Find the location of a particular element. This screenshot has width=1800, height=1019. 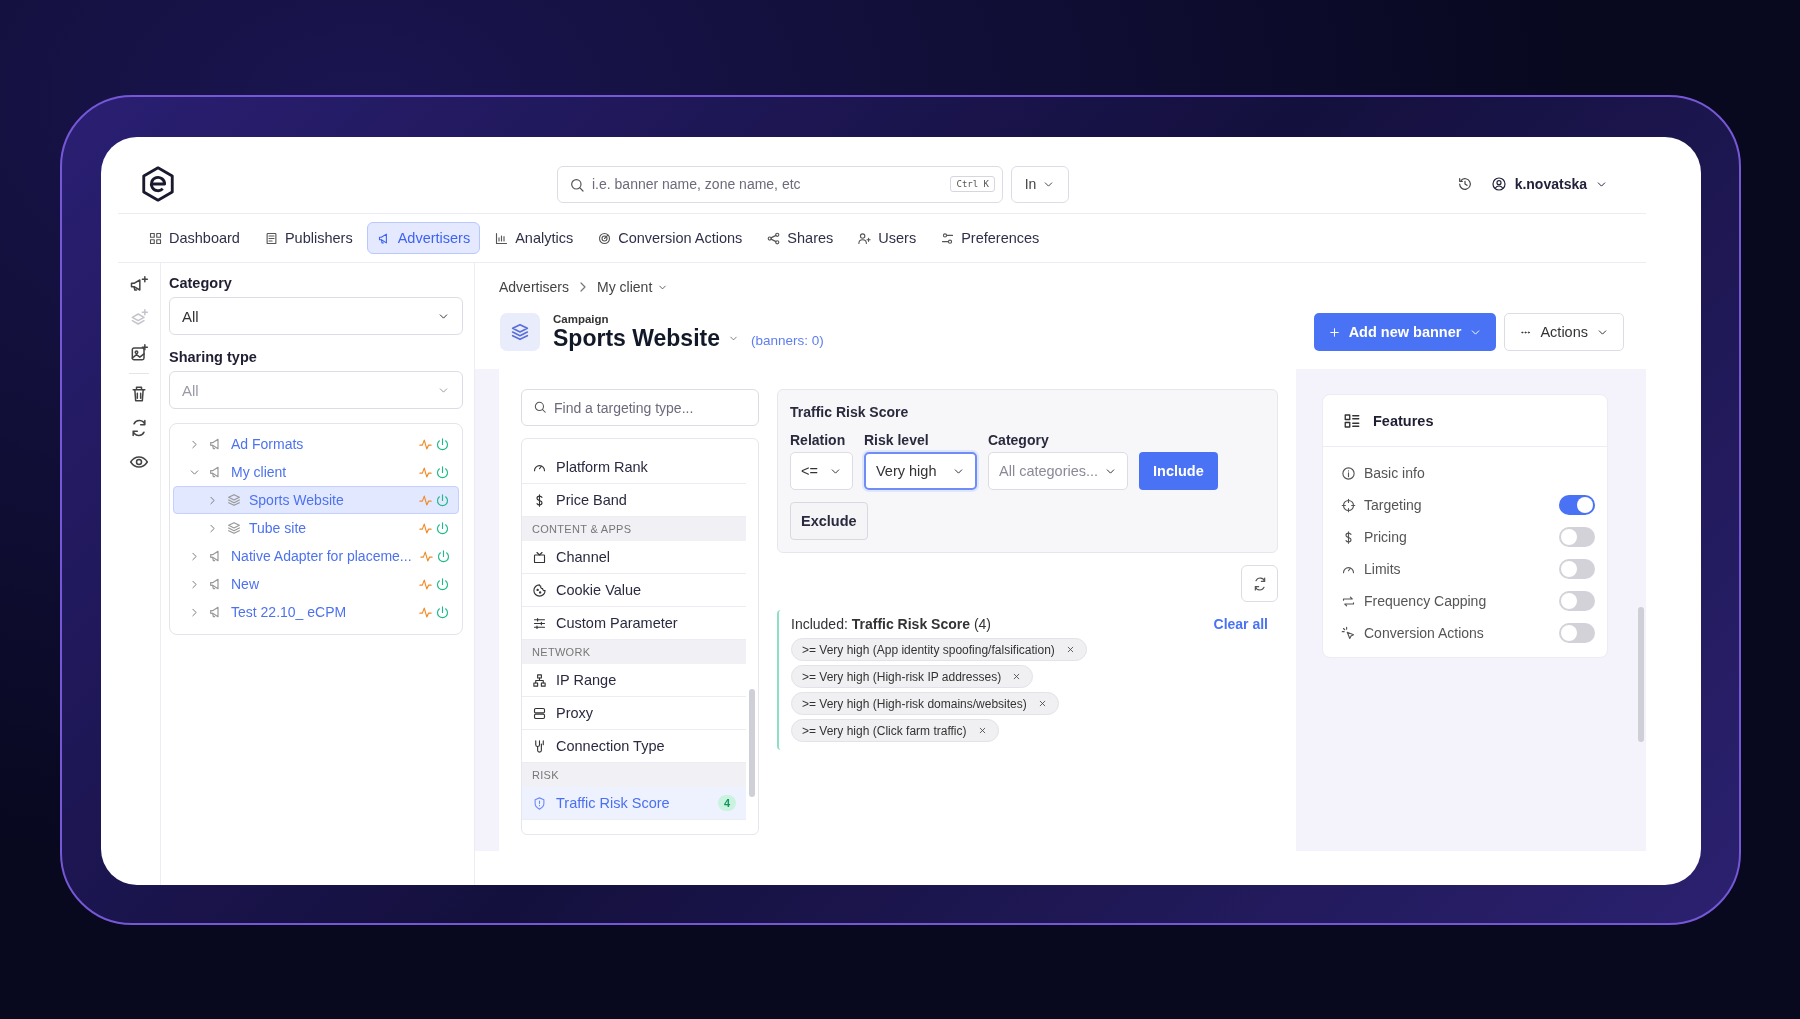

targeting-type-item: Proxy is located at coordinates (634, 713).